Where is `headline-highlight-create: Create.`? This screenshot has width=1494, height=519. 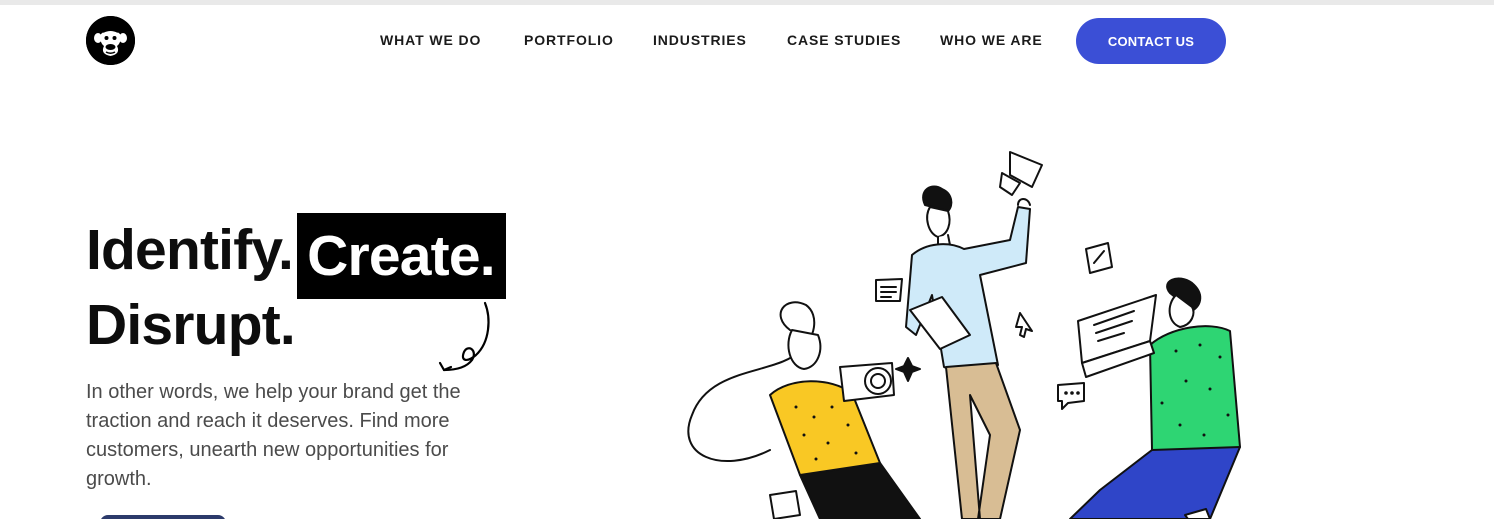
headline-highlight-create: Create. is located at coordinates (401, 256).